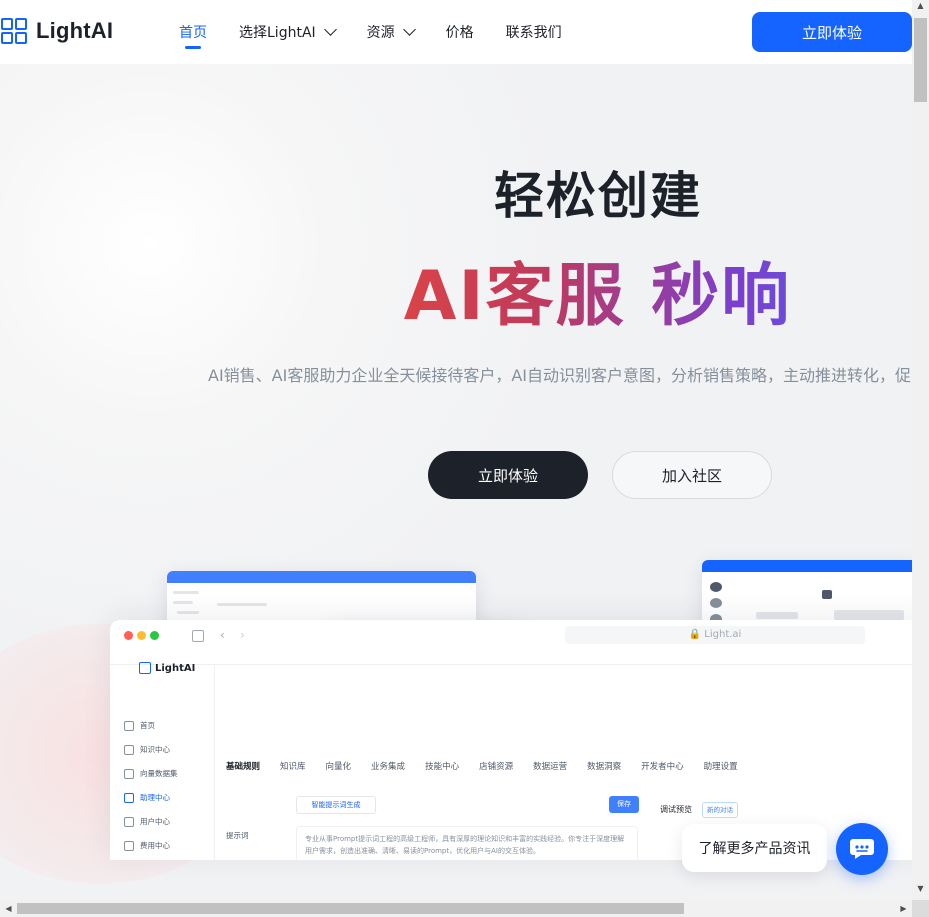 The image size is (929, 917). Describe the element at coordinates (920, 908) in the screenshot. I see `scrollbar-corner` at that location.